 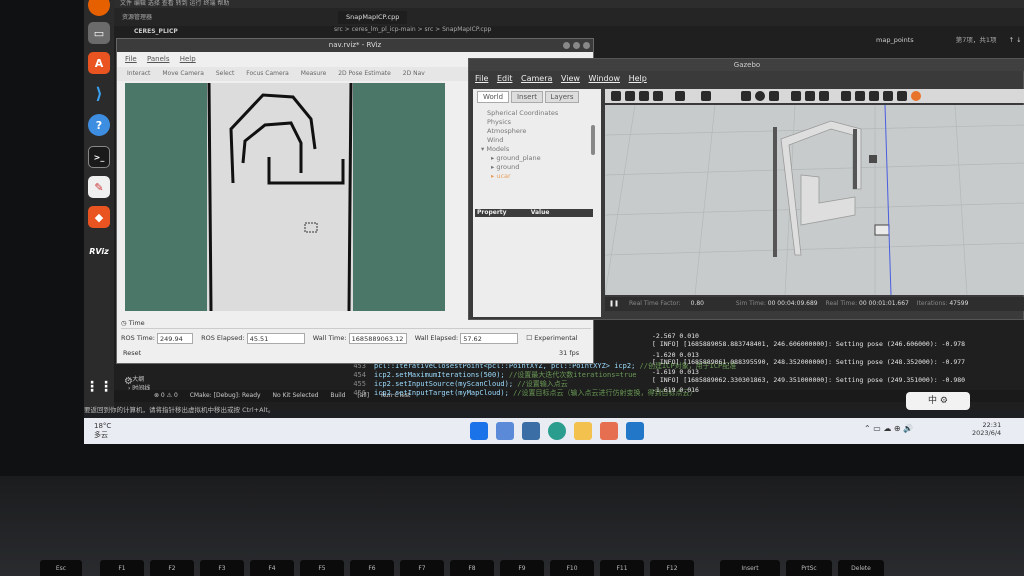 What do you see at coordinates (99, 33) in the screenshot?
I see `files-icon: ▭` at bounding box center [99, 33].